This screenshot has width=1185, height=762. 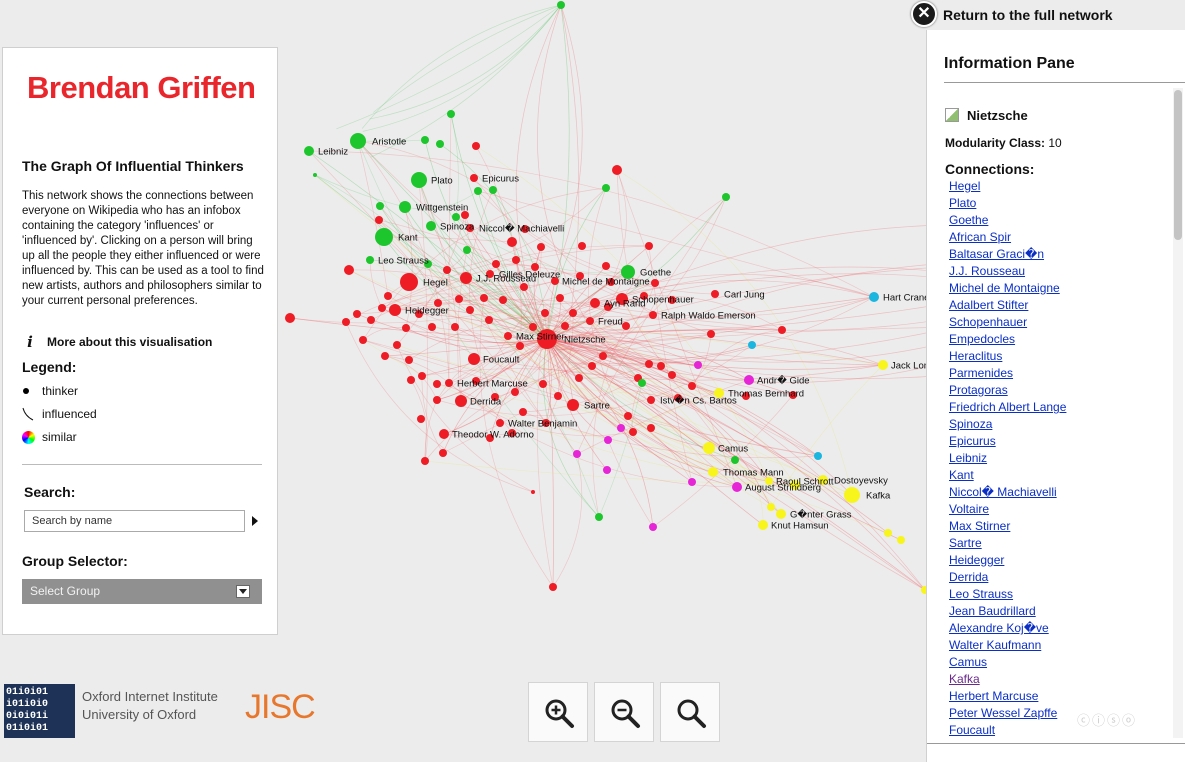 What do you see at coordinates (976, 560) in the screenshot?
I see `connection-link: Heidegger` at bounding box center [976, 560].